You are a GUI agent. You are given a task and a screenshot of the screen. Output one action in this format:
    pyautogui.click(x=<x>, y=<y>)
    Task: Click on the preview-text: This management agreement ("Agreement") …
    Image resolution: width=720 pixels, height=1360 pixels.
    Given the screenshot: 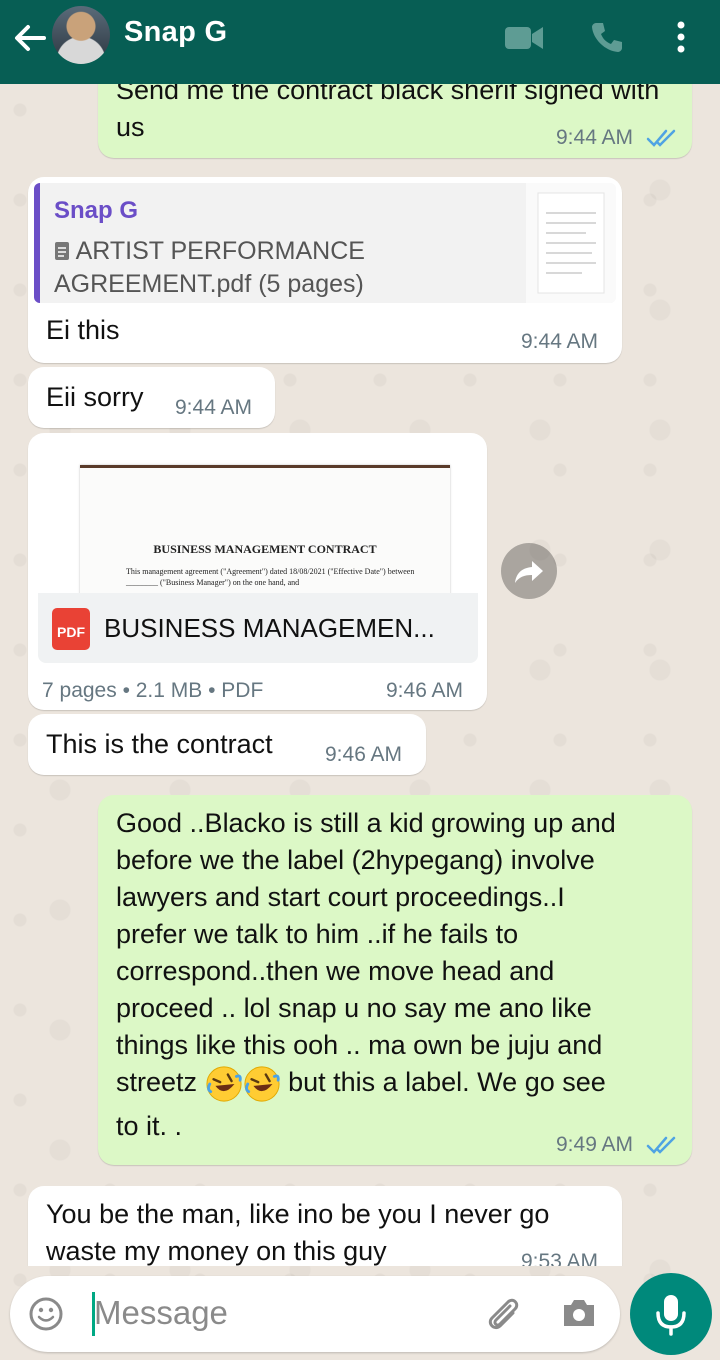 What is the action you would take?
    pyautogui.click(x=270, y=577)
    